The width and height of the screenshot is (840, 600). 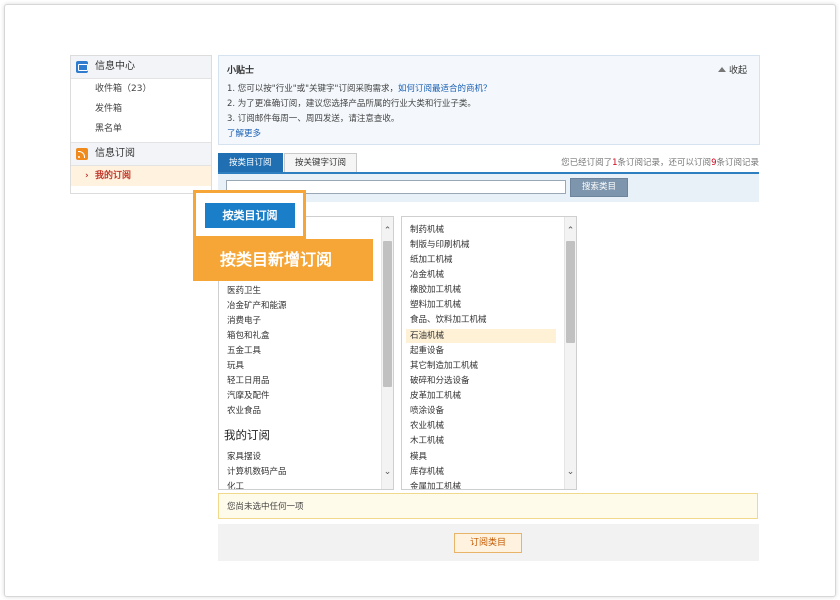 I want to click on note-text: 您已经订阅了, so click(x=587, y=163).